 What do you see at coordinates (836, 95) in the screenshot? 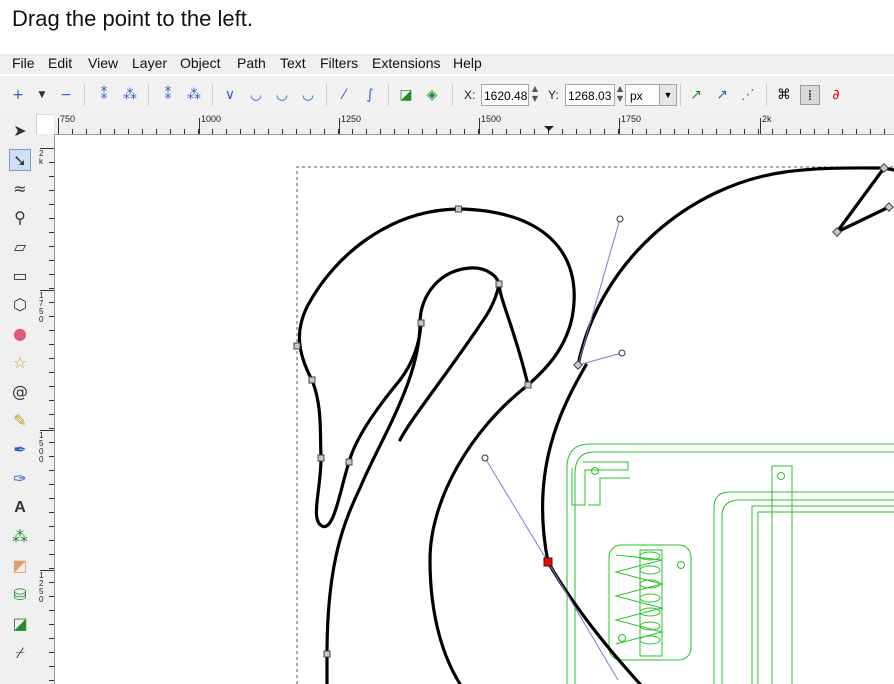
I see `show-path-outline-icon: ∂` at bounding box center [836, 95].